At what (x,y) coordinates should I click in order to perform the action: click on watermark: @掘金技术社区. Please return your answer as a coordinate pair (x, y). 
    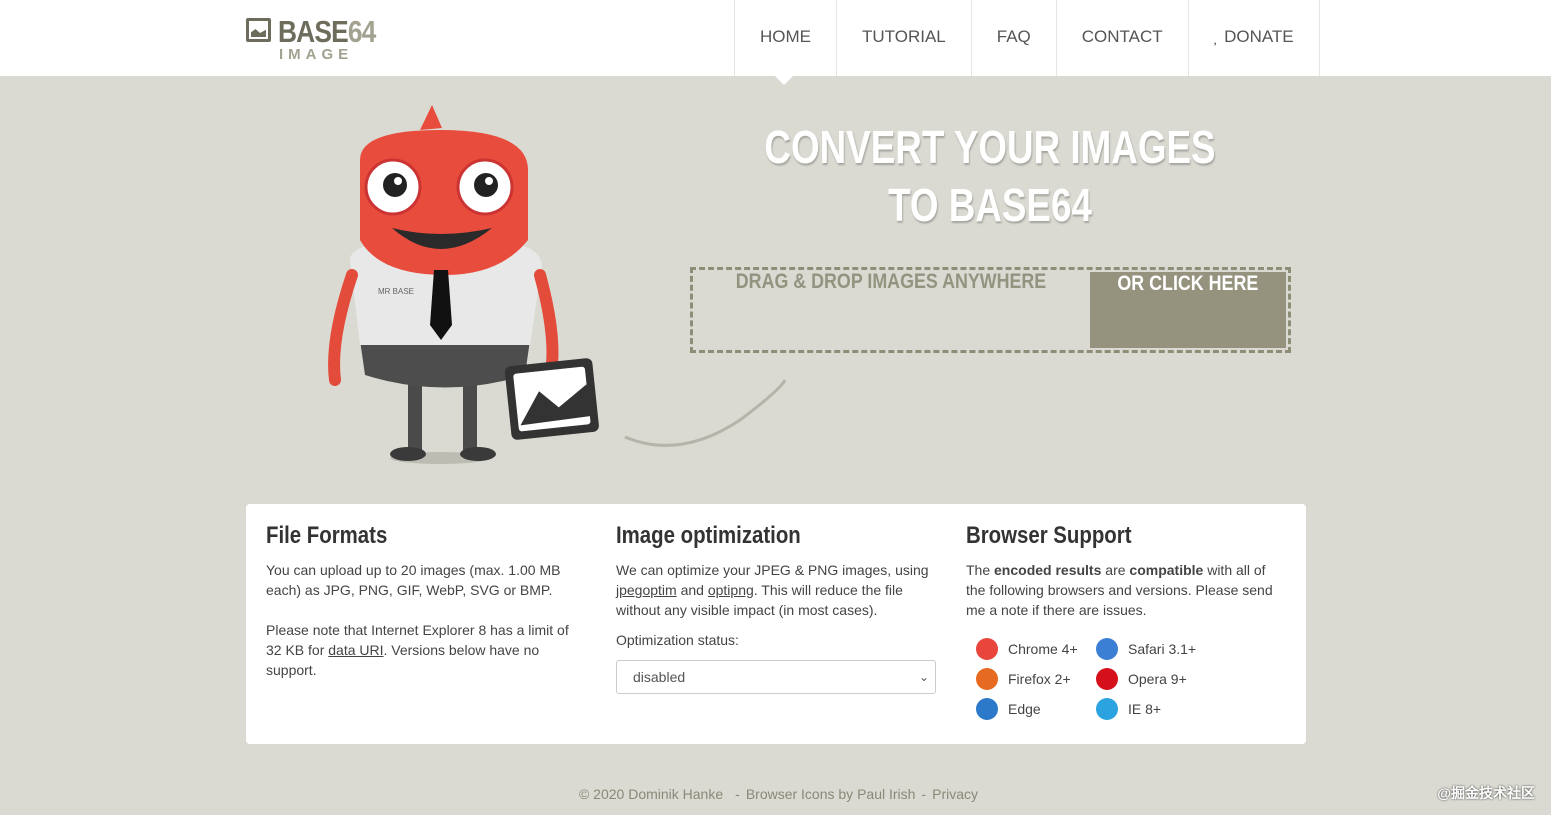
    Looking at the image, I should click on (1486, 793).